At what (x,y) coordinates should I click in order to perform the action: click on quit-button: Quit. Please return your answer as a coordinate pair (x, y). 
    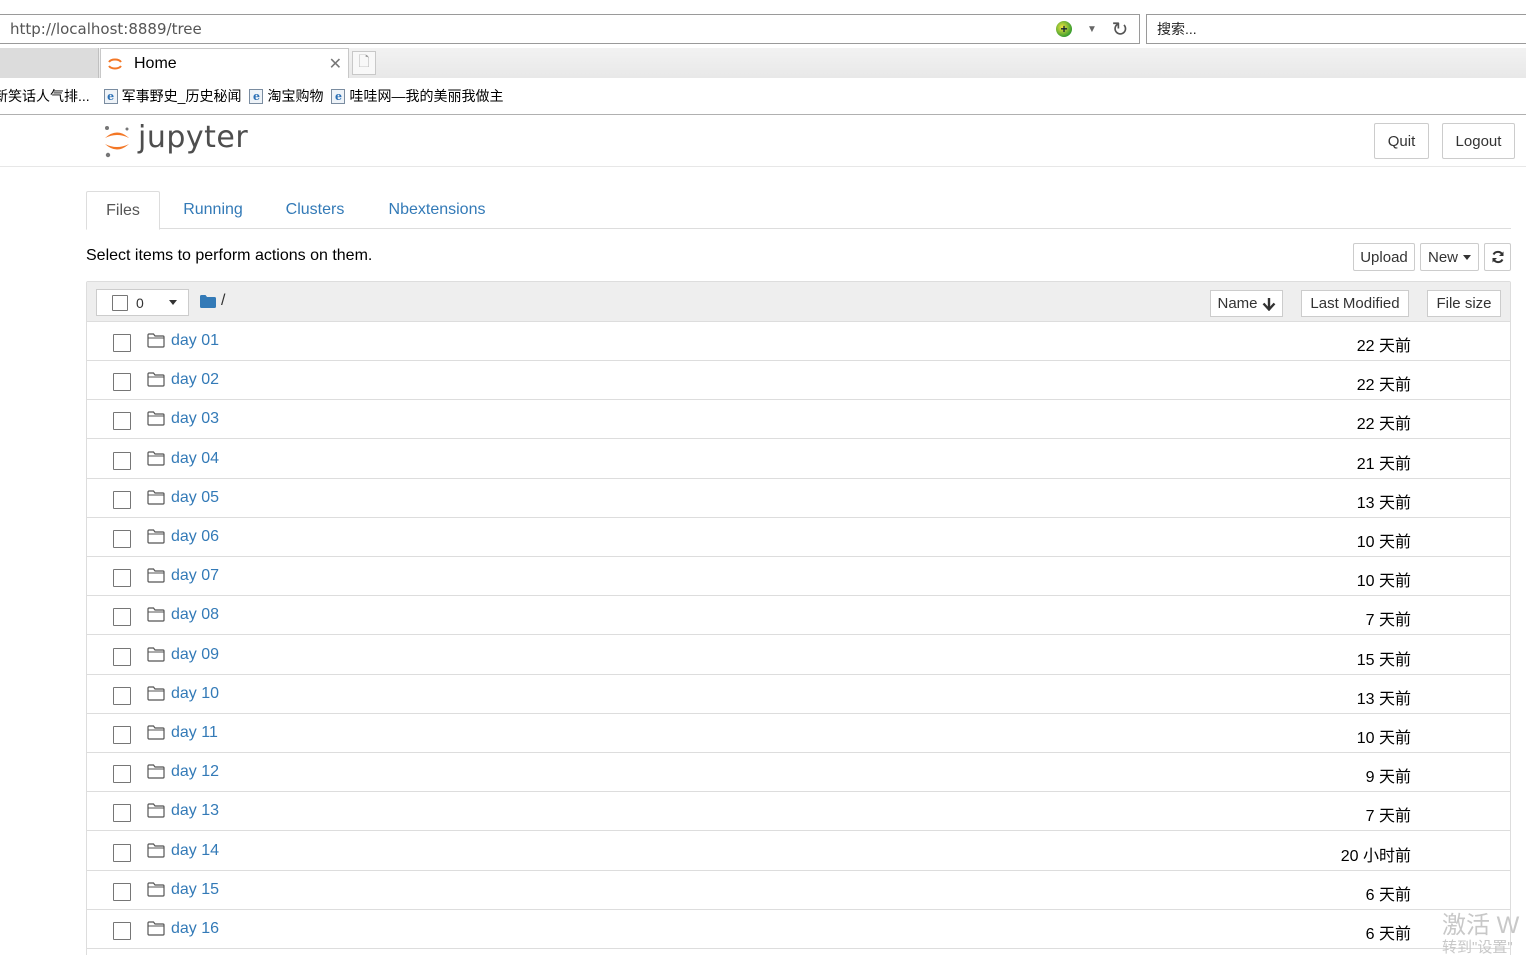
    Looking at the image, I should click on (1401, 141).